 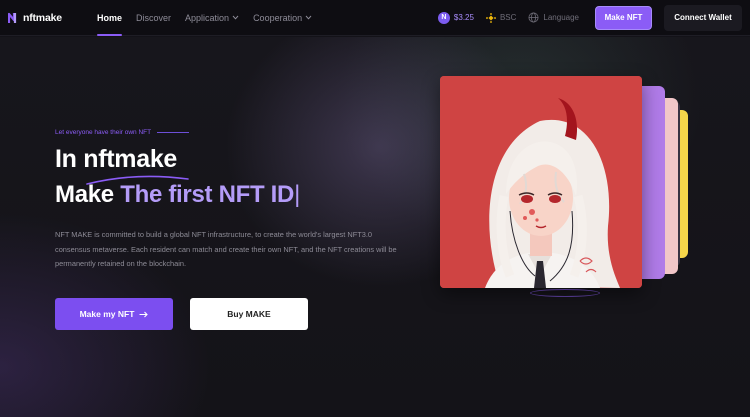 I want to click on nav-application: Application, so click(x=212, y=18).